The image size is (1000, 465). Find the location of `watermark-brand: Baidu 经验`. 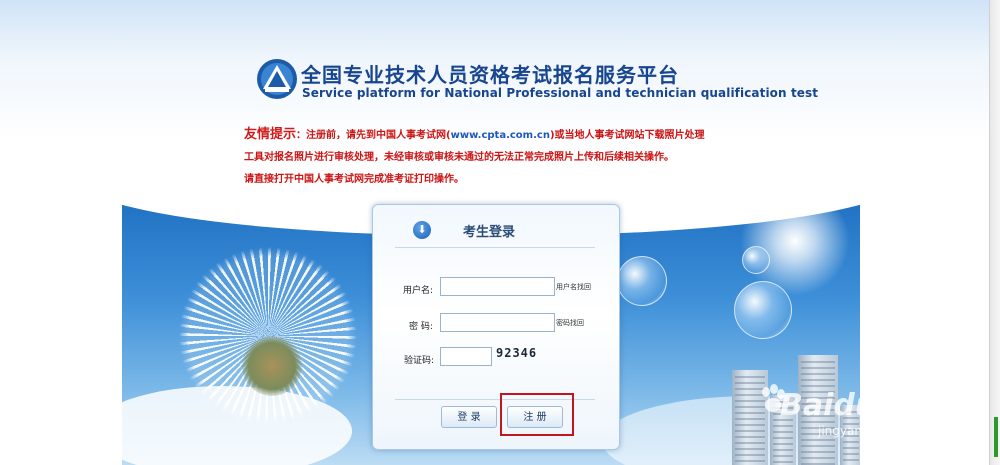

watermark-brand: Baidu 经验 is located at coordinates (863, 405).